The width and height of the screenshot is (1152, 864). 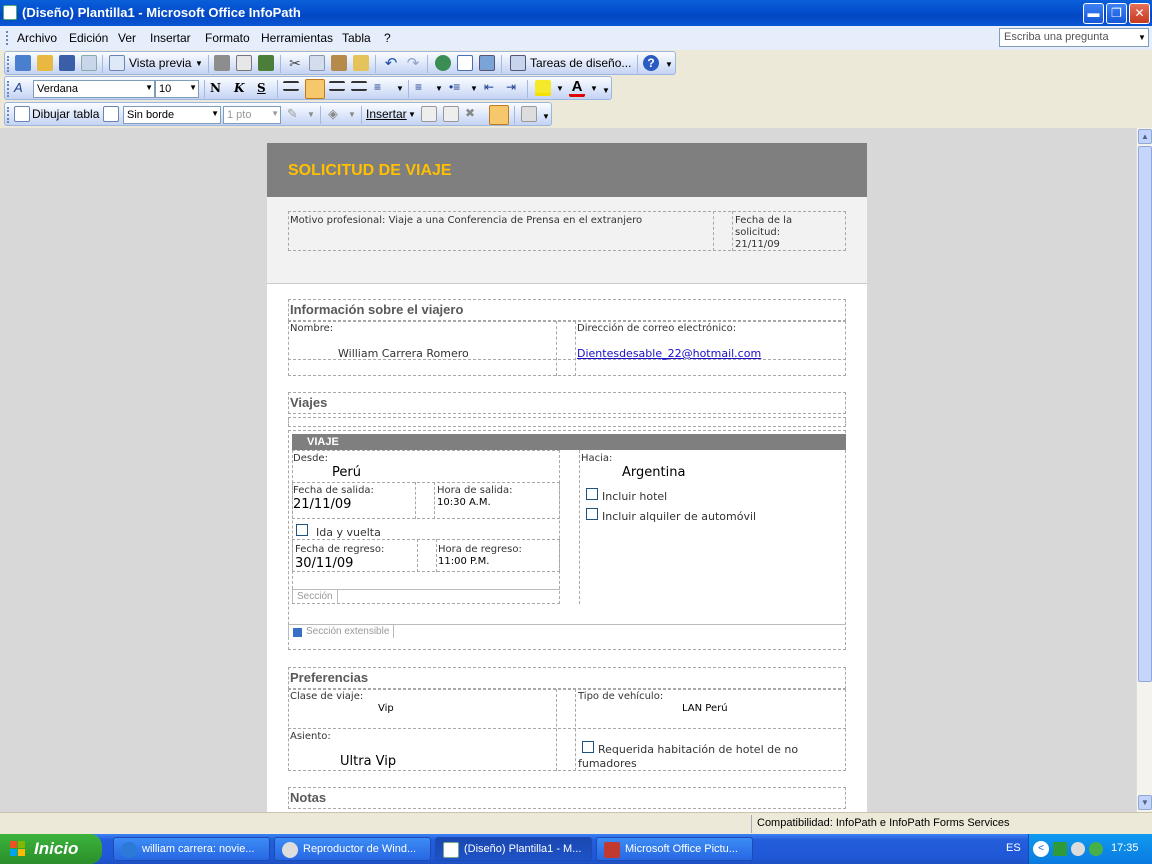 I want to click on help-icon: ?, so click(x=651, y=63).